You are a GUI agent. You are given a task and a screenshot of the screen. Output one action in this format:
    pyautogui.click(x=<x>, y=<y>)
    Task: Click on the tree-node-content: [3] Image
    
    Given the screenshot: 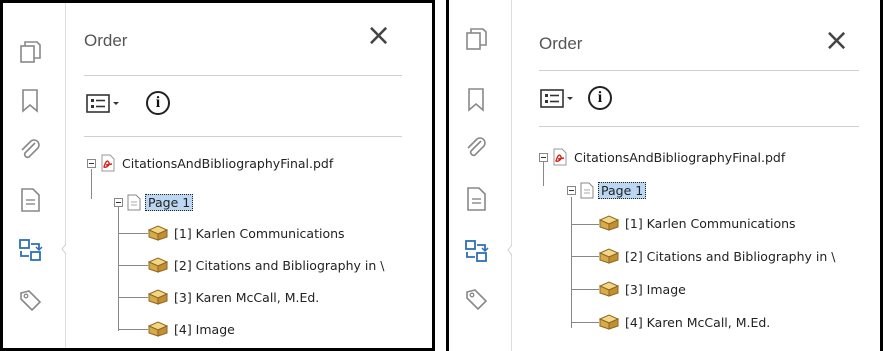 What is the action you would take?
    pyautogui.click(x=642, y=289)
    